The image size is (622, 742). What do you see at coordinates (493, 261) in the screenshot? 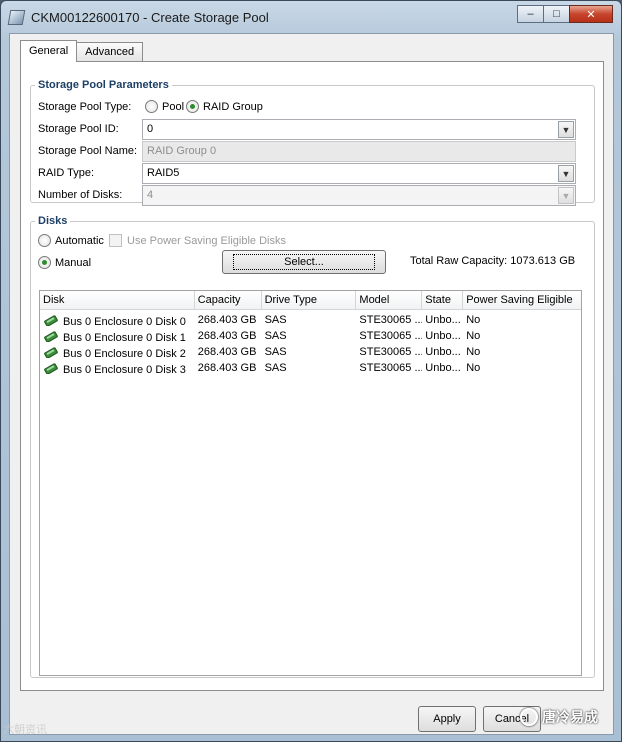
I see `total-raw-capacity: Total Raw Capacity: 1073.613 GB` at bounding box center [493, 261].